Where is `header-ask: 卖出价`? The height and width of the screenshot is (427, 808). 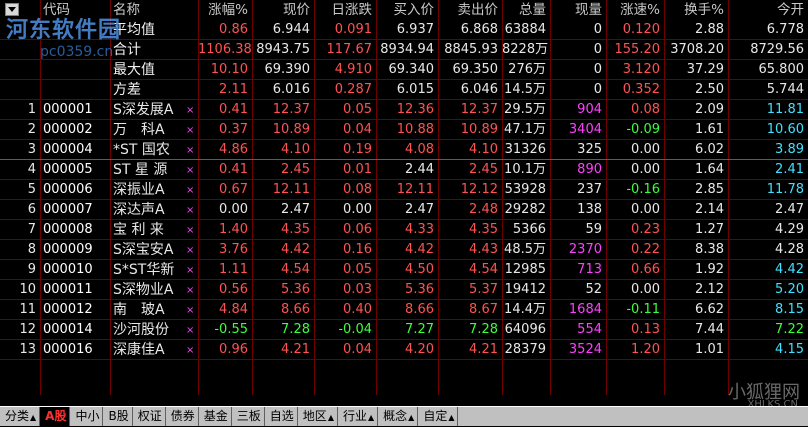 header-ask: 卖出价 is located at coordinates (470, 10).